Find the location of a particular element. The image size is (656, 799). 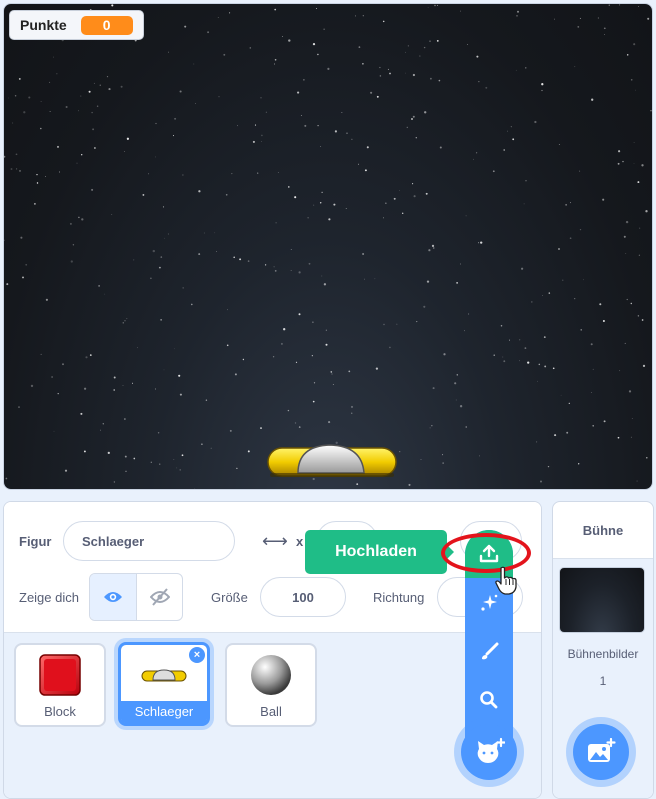

backdrops-label: Bühnenbilder is located at coordinates (603, 654).